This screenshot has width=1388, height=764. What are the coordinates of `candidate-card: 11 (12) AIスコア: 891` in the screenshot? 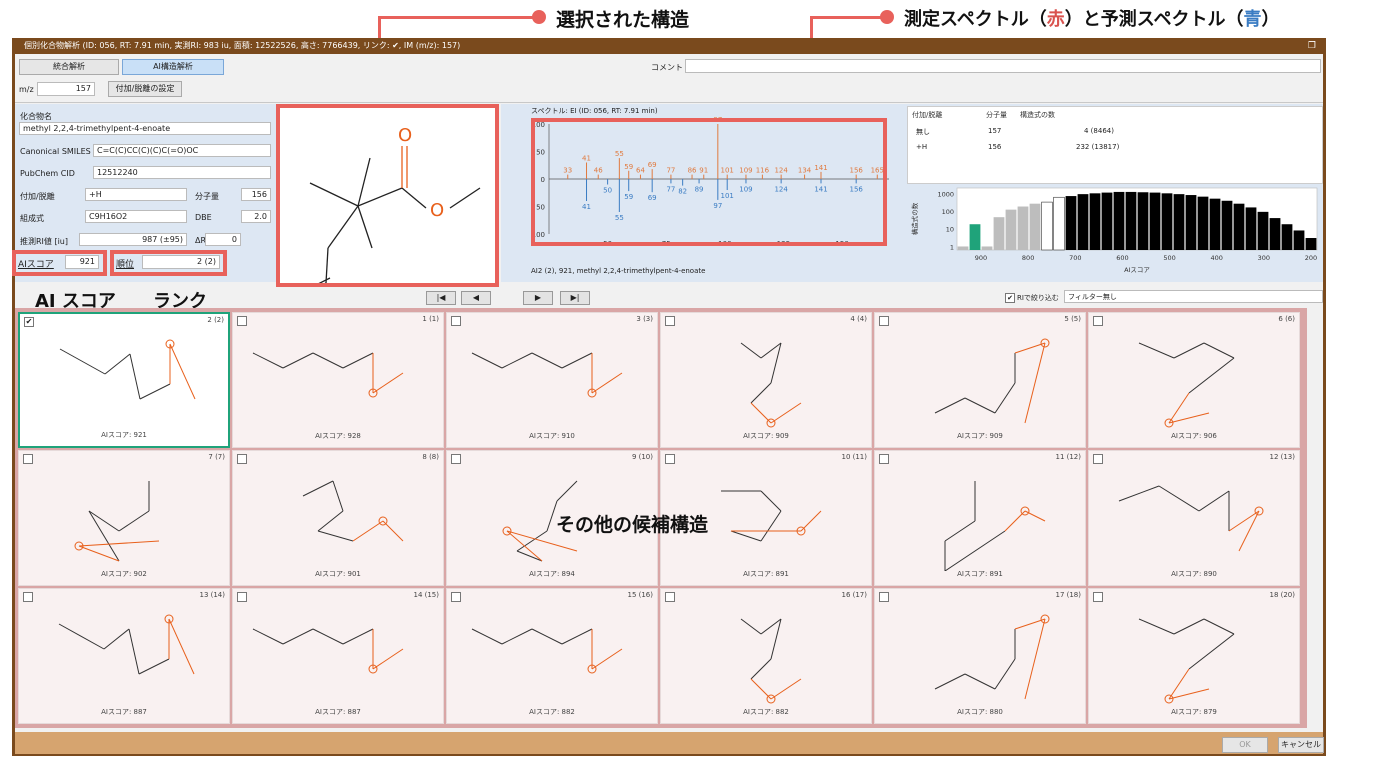 It's located at (980, 518).